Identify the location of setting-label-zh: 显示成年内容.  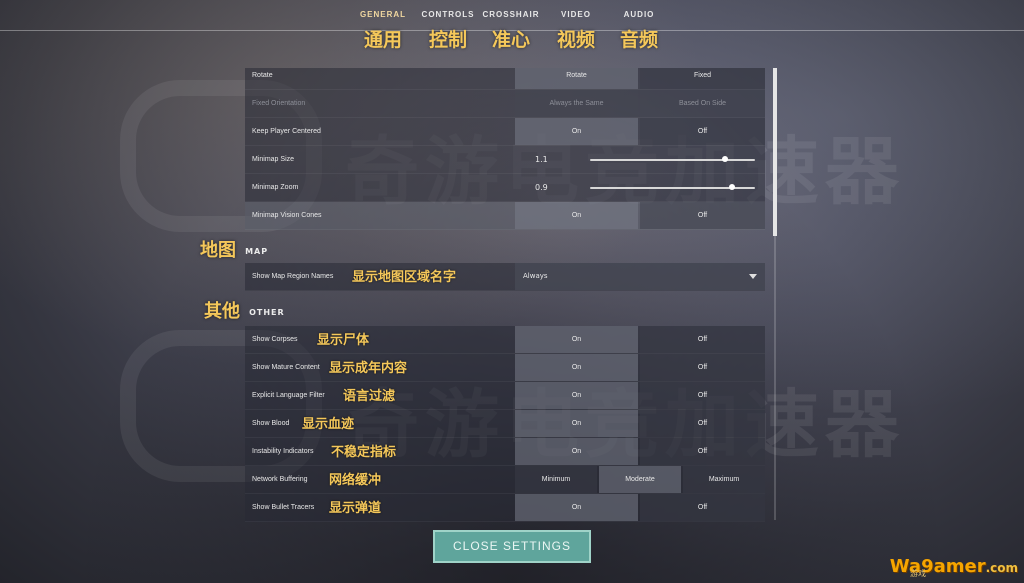
(368, 368).